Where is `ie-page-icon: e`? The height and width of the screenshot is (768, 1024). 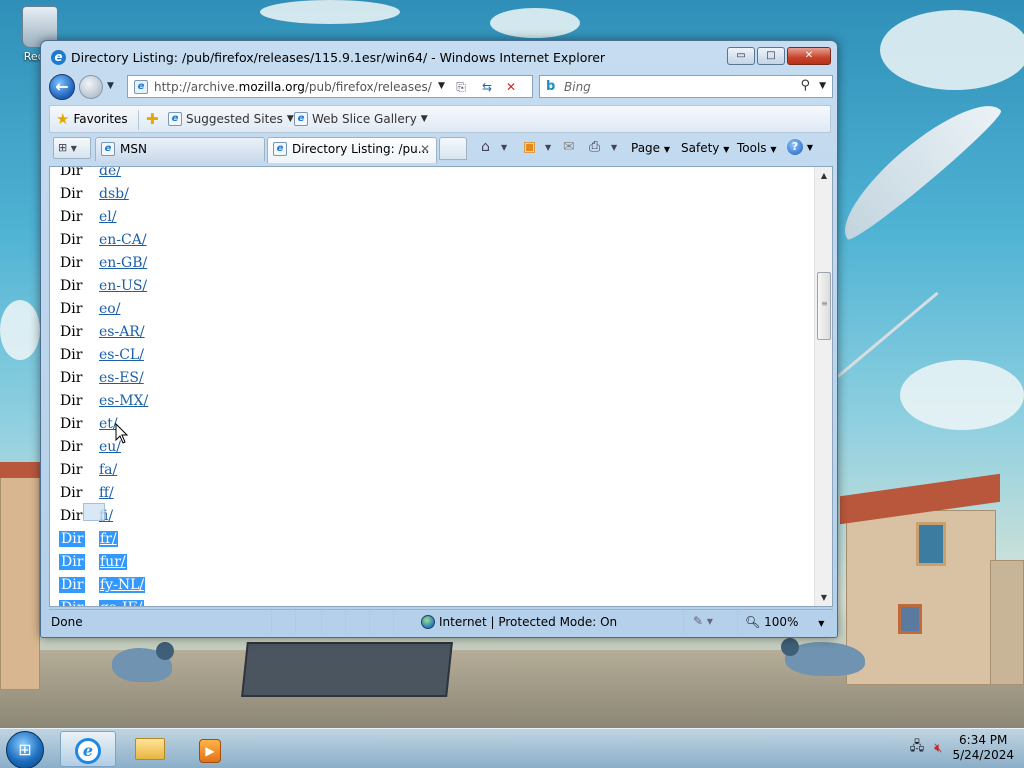 ie-page-icon: e is located at coordinates (301, 119).